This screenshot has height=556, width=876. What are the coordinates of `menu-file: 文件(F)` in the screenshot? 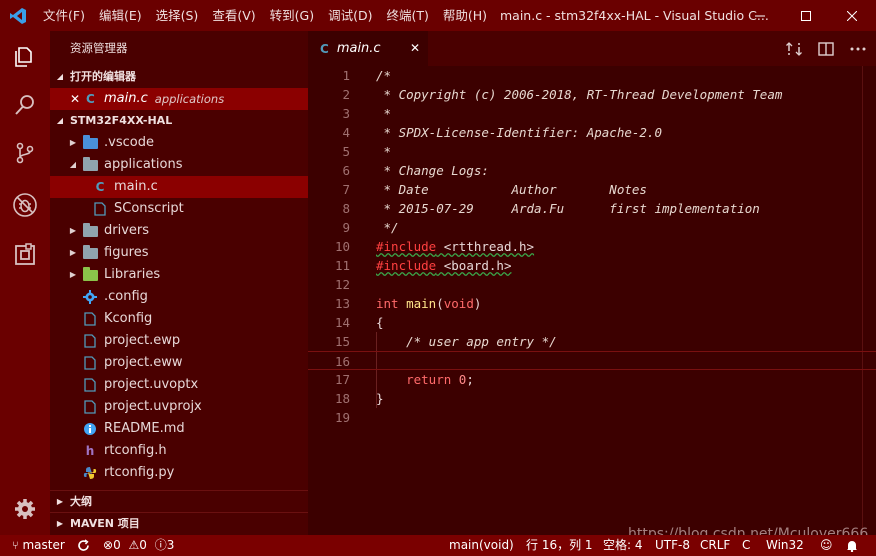 It's located at (64, 15).